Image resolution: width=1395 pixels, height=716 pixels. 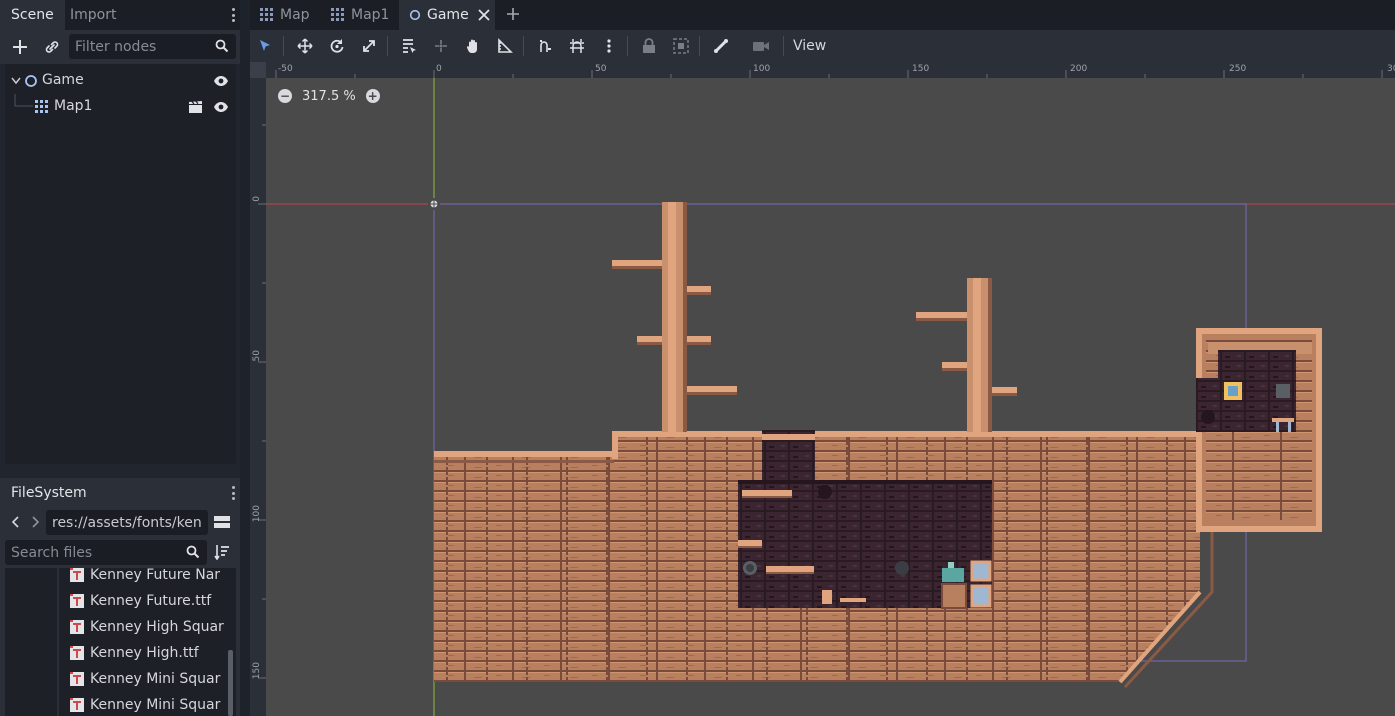 I want to click on forward-arrow-icon, so click(x=35, y=522).